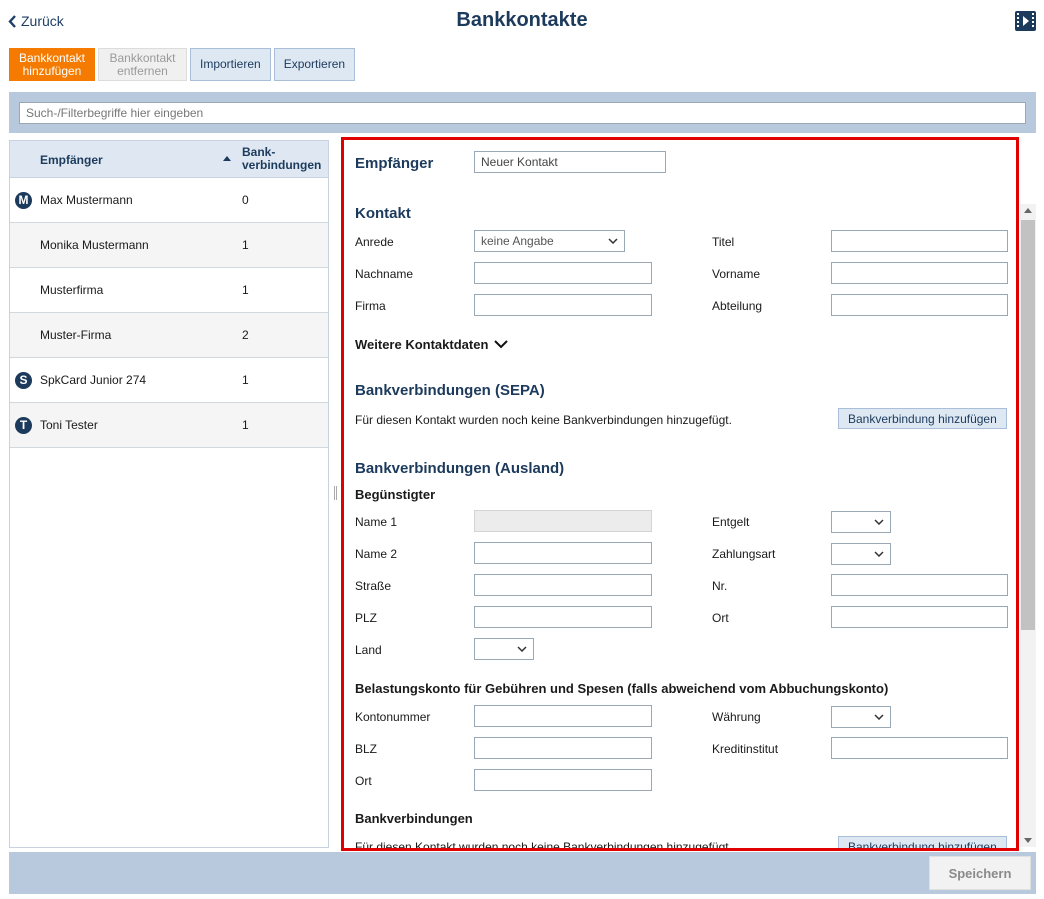 This screenshot has height=899, width=1044. I want to click on contact-name: SpkCard Junior 274, so click(93, 380).